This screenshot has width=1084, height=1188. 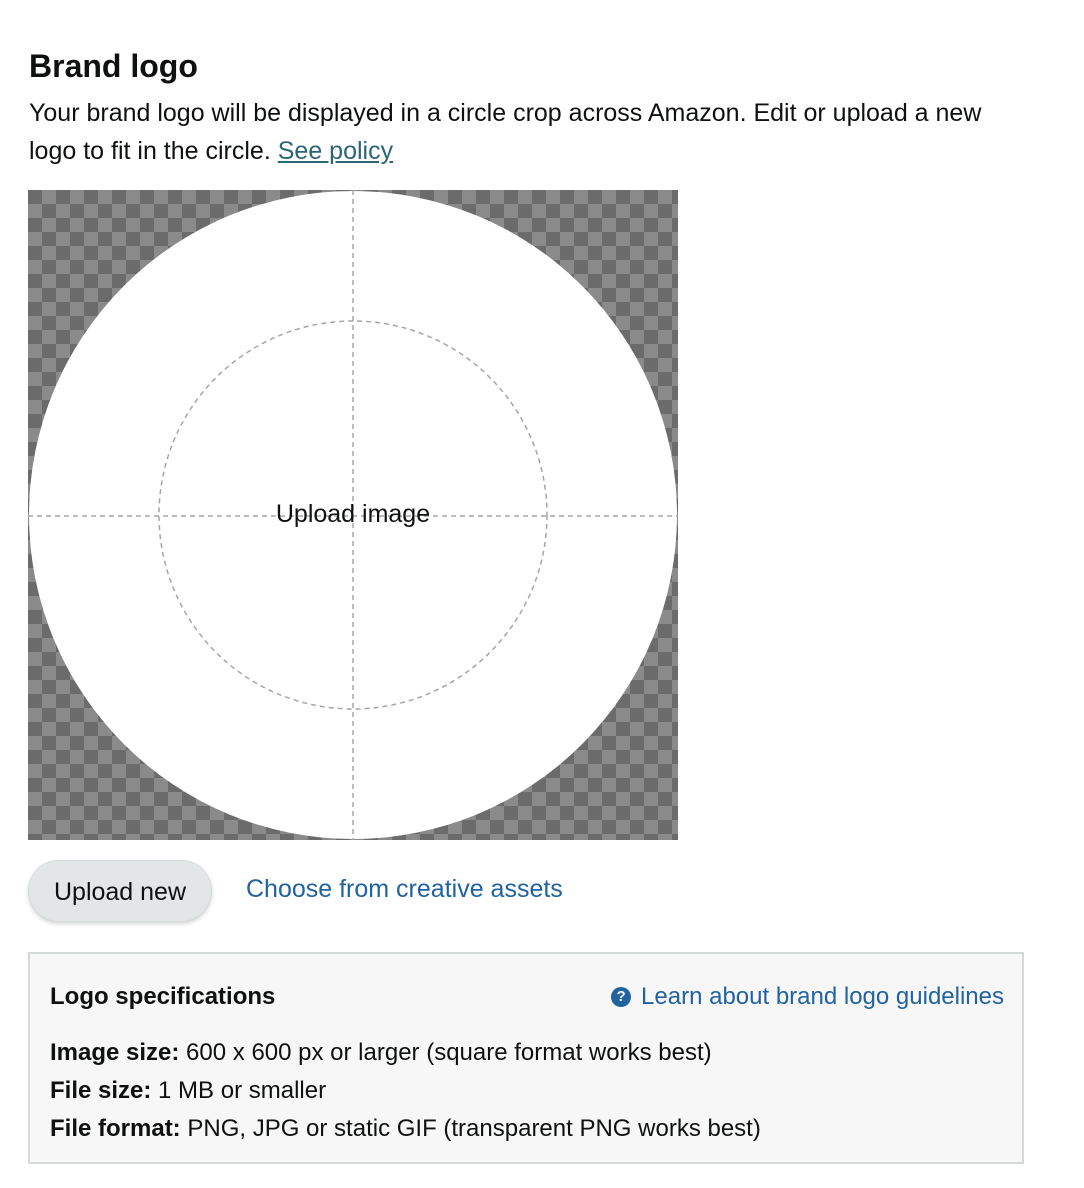 I want to click on spec-key: File size:, so click(x=101, y=1090).